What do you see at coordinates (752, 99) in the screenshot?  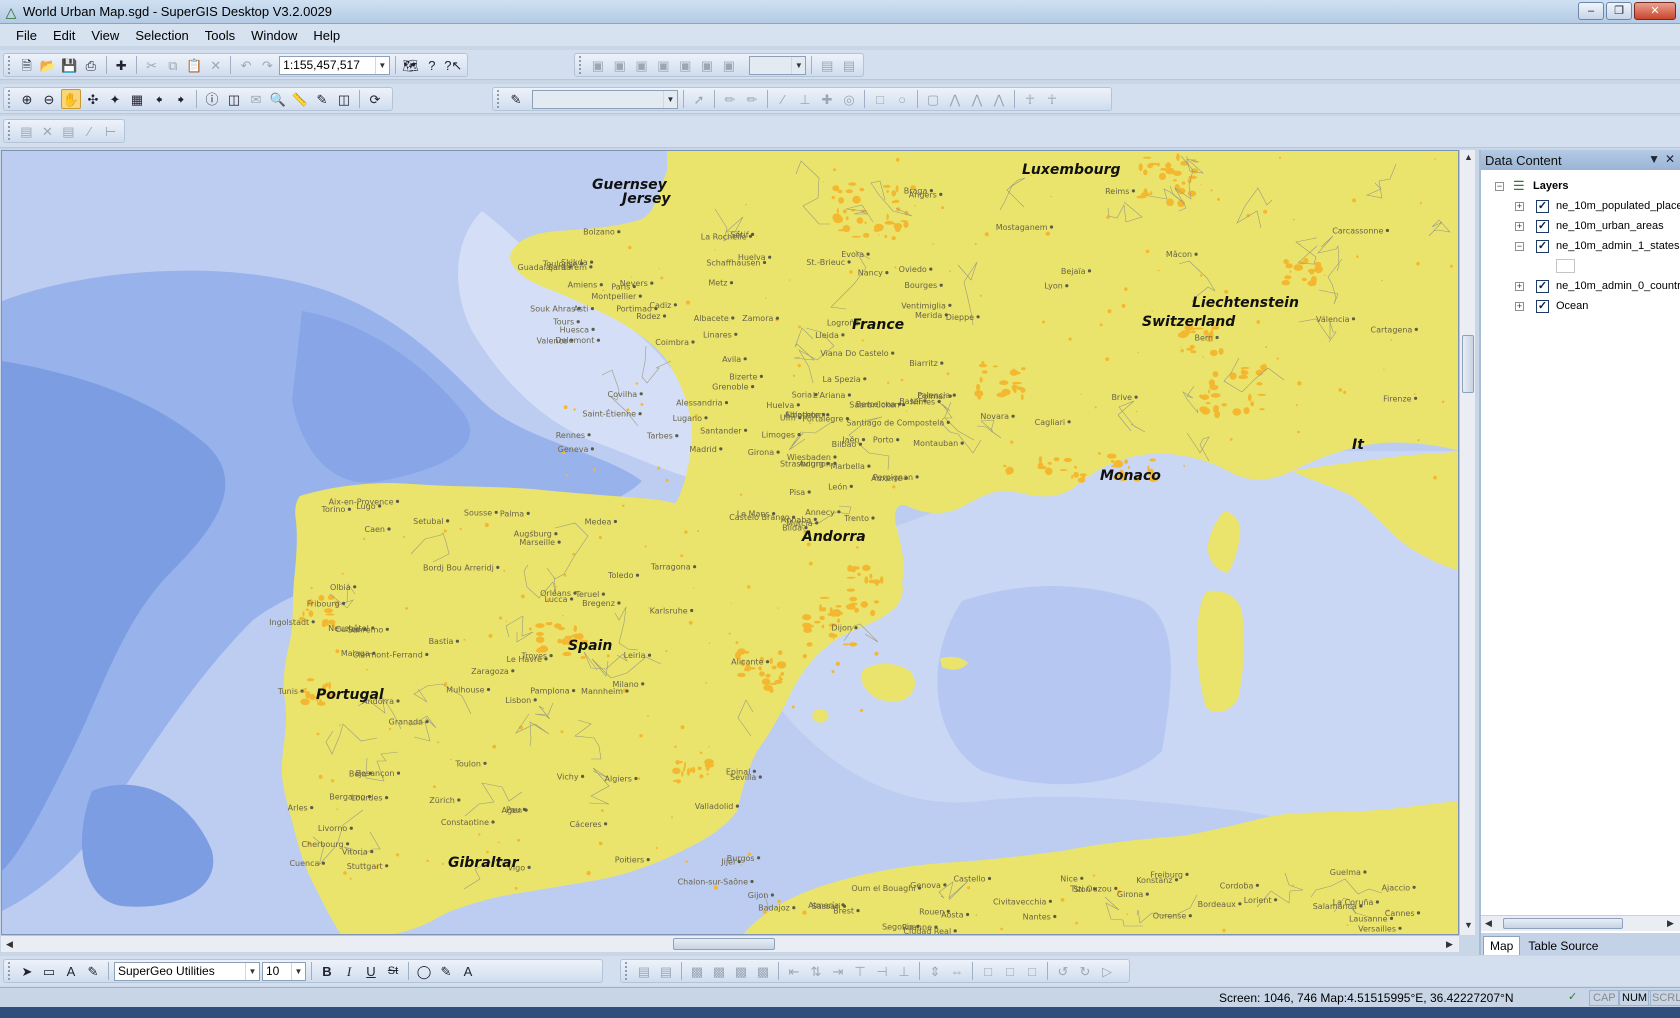 I see `construct-tool-icon: ✏` at bounding box center [752, 99].